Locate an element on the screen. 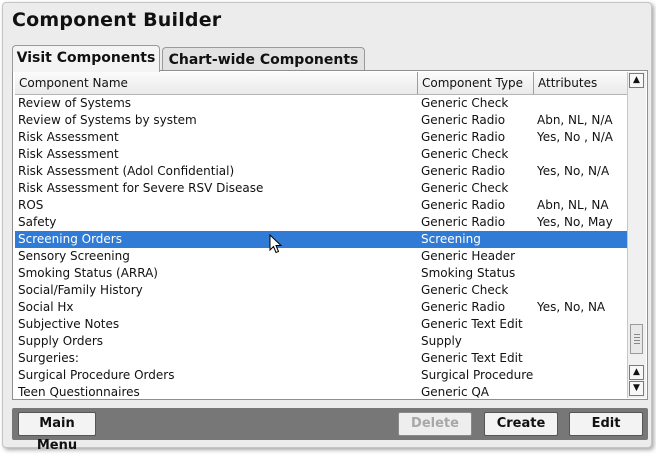 Image resolution: width=656 pixels, height=457 pixels. component-name-cell: Screening Orders is located at coordinates (70, 239).